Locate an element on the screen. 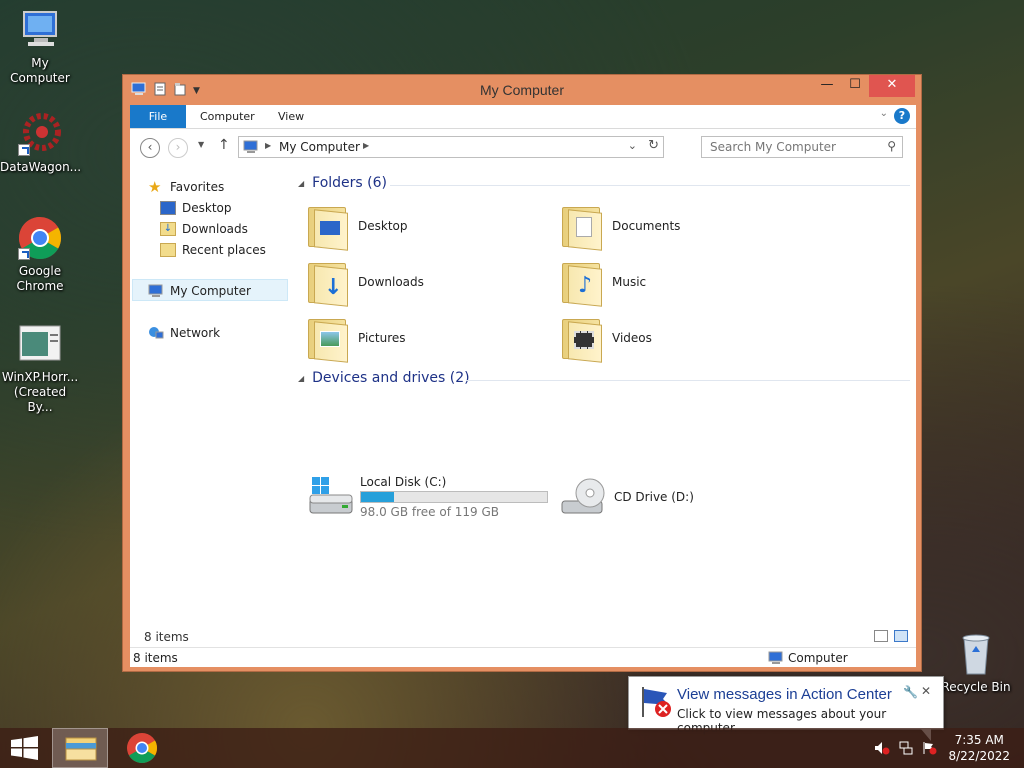  folder-label: Pictures is located at coordinates (382, 338).